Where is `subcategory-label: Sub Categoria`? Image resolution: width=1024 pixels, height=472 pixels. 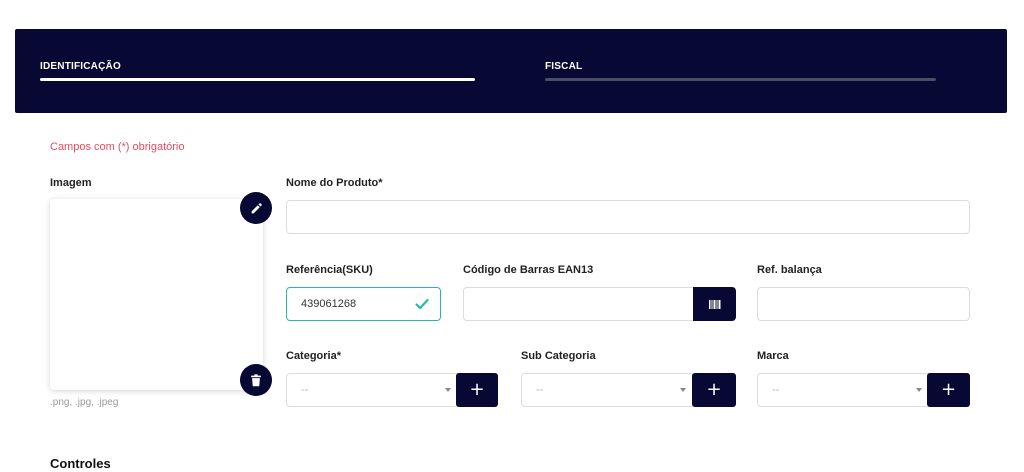
subcategory-label: Sub Categoria is located at coordinates (558, 356).